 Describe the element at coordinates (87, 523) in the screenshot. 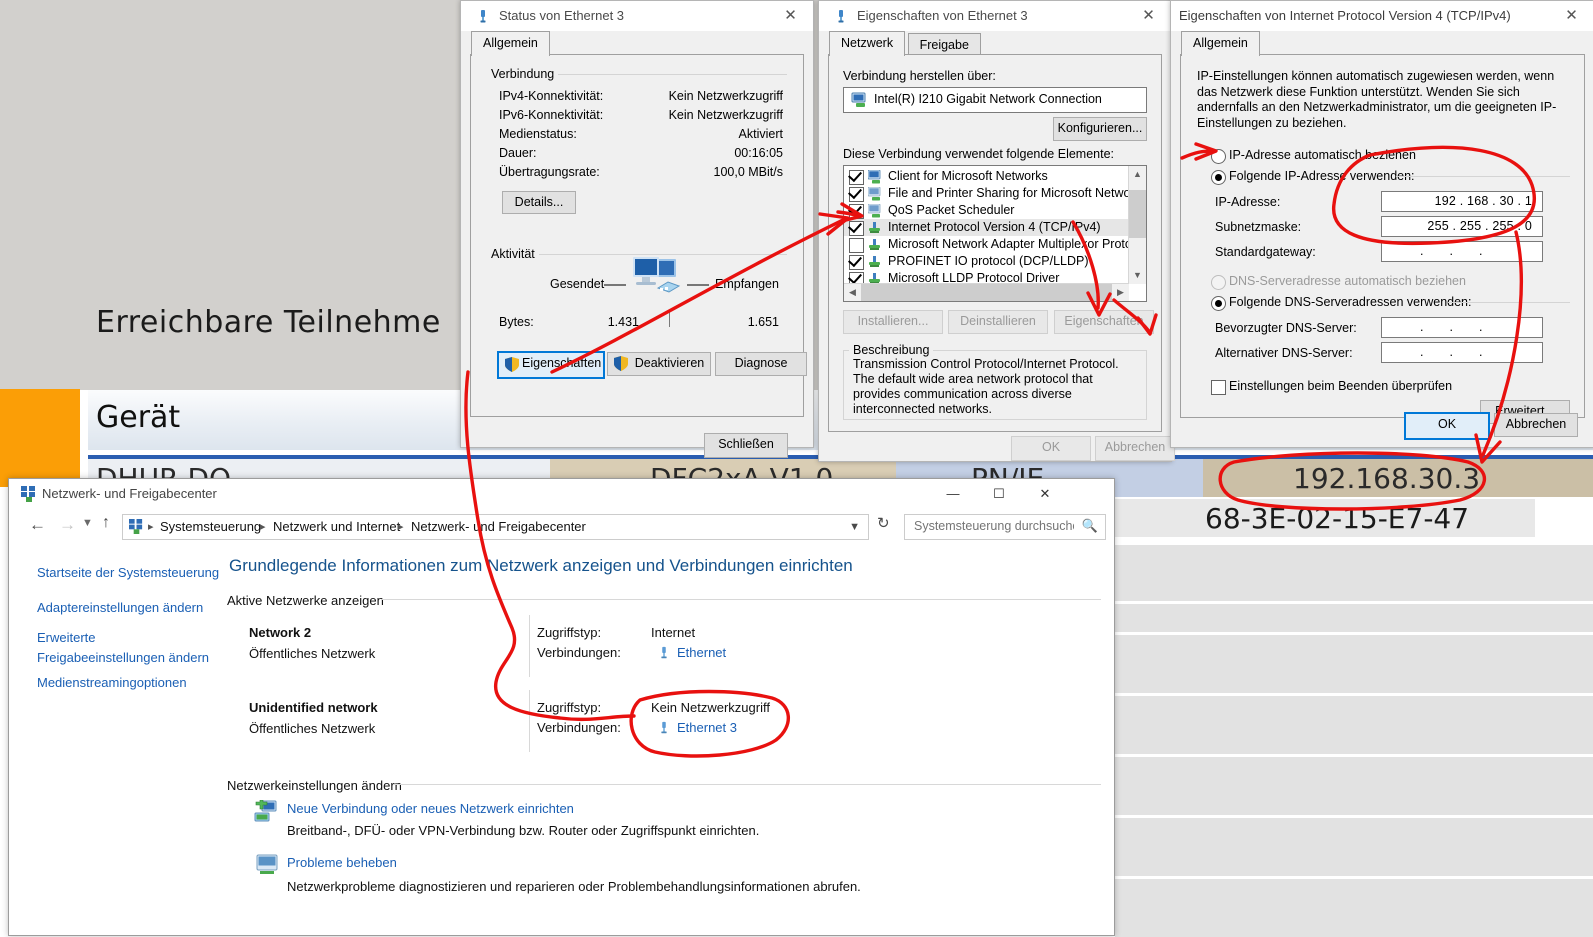

I see `recent-locations-icon: ▼` at that location.